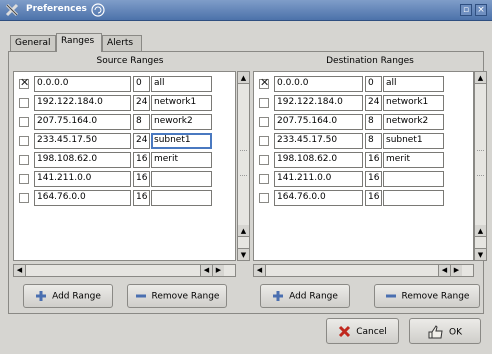  What do you see at coordinates (68, 296) in the screenshot?
I see `source-add-range-button: Add Range` at bounding box center [68, 296].